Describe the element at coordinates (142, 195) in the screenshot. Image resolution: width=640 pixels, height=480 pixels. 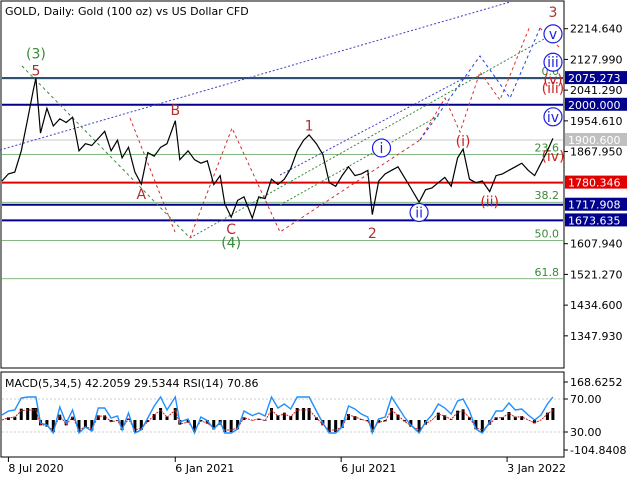
I see `wave-label-A: A` at that location.